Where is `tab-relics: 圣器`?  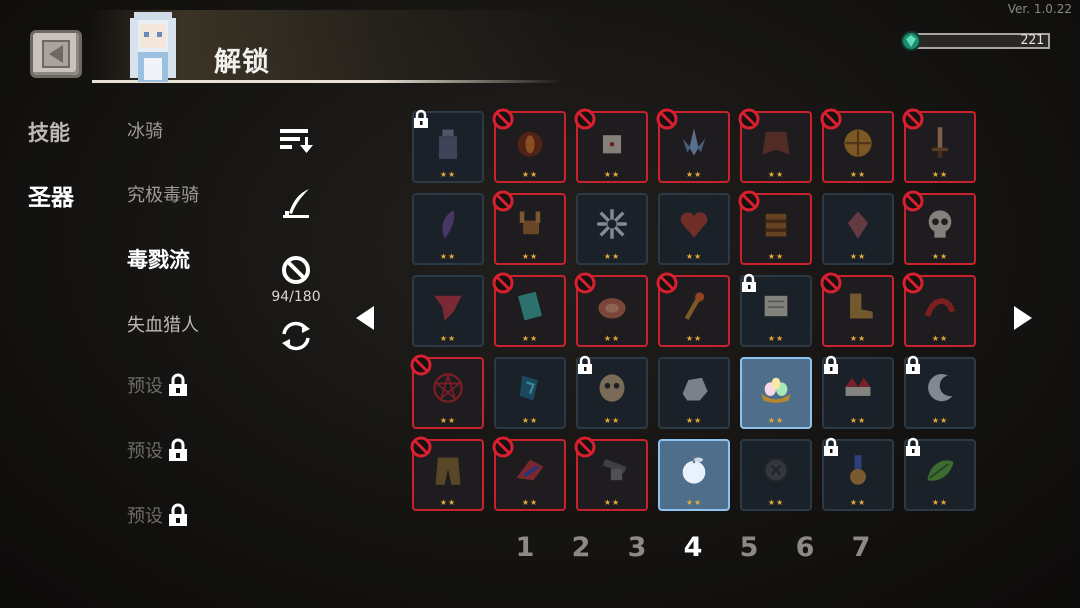 tab-relics: 圣器 is located at coordinates (51, 195).